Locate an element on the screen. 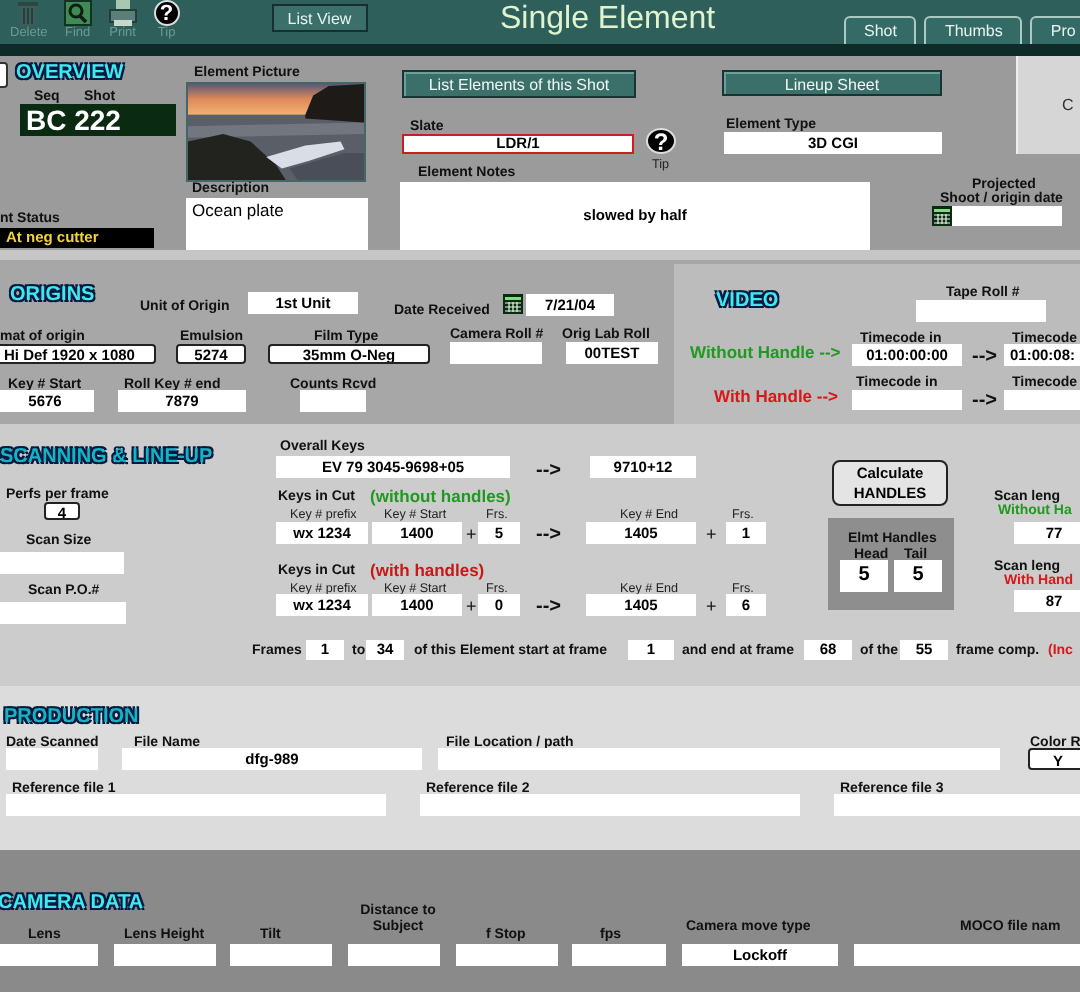  field-label: (without handles) is located at coordinates (440, 497).